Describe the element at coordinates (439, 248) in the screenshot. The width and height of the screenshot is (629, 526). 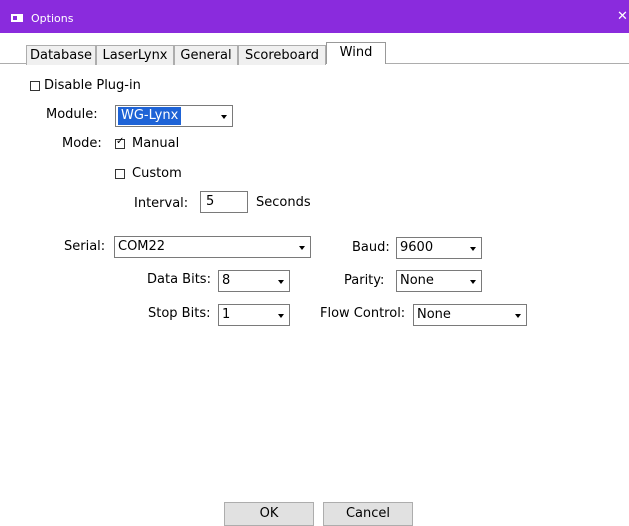
I see `baud-select: 9600` at that location.